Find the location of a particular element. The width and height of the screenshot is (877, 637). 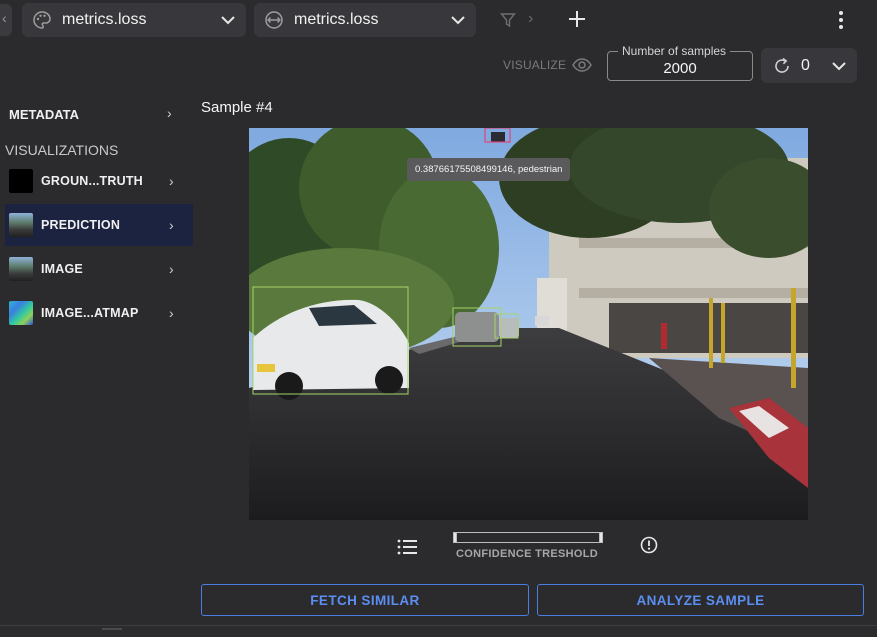

eye-icon is located at coordinates (582, 65).